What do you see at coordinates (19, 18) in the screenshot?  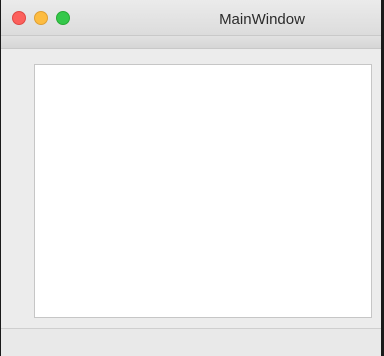 I see `close-button` at bounding box center [19, 18].